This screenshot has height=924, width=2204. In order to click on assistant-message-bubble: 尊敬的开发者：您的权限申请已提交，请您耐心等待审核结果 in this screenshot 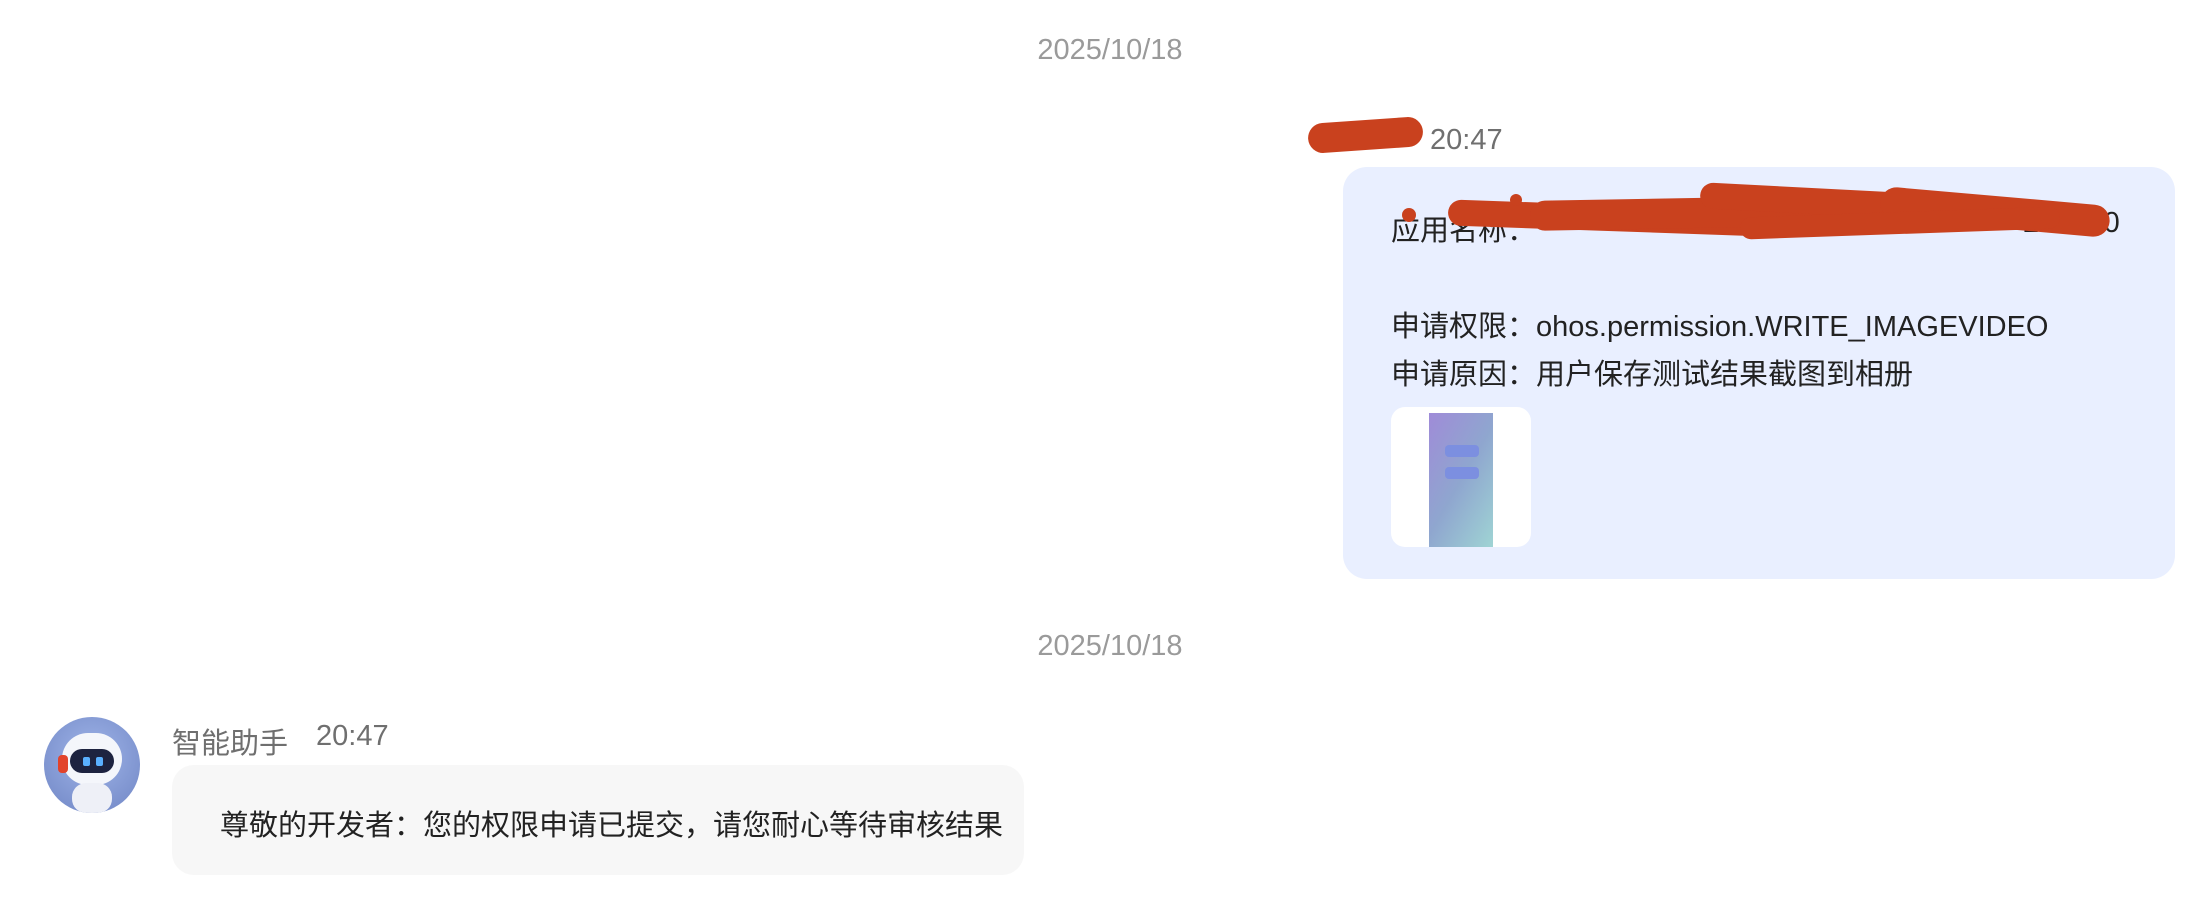, I will do `click(598, 820)`.